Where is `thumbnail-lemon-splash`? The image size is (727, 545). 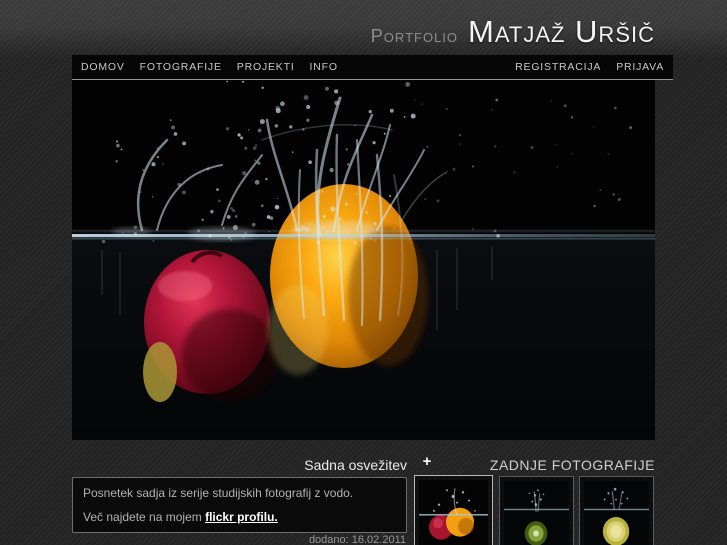 thumbnail-lemon-splash is located at coordinates (616, 510).